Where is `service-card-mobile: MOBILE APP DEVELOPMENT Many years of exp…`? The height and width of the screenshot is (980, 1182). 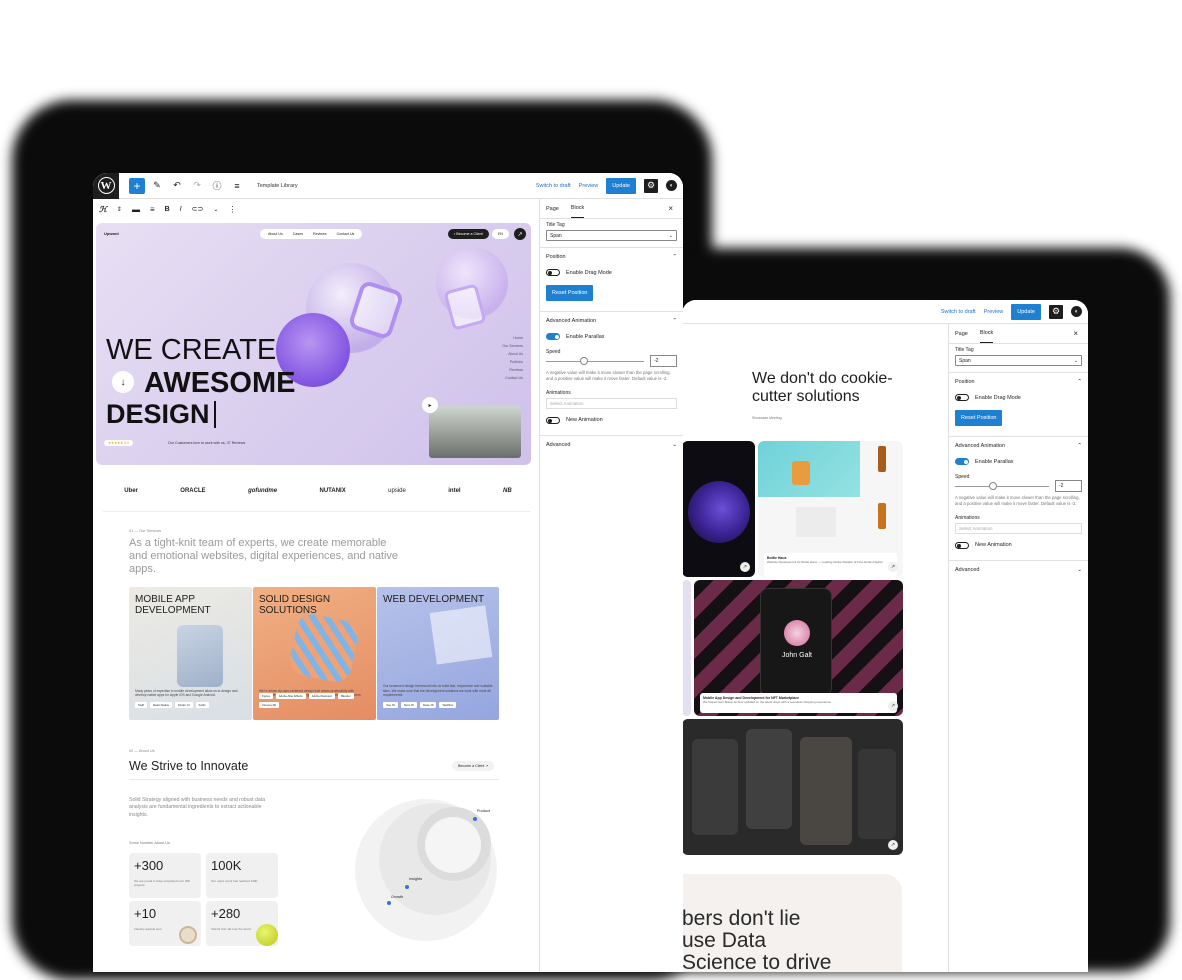 service-card-mobile: MOBILE APP DEVELOPMENT Many years of exp… is located at coordinates (190, 653).